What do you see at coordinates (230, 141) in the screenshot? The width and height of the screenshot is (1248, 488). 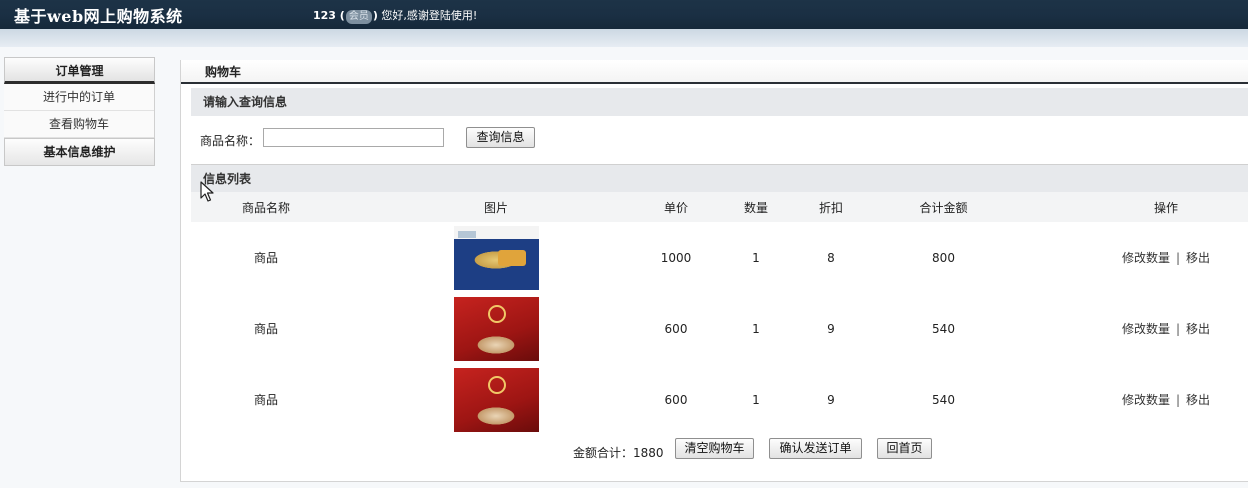 I see `product-name-label: 商品名称：` at bounding box center [230, 141].